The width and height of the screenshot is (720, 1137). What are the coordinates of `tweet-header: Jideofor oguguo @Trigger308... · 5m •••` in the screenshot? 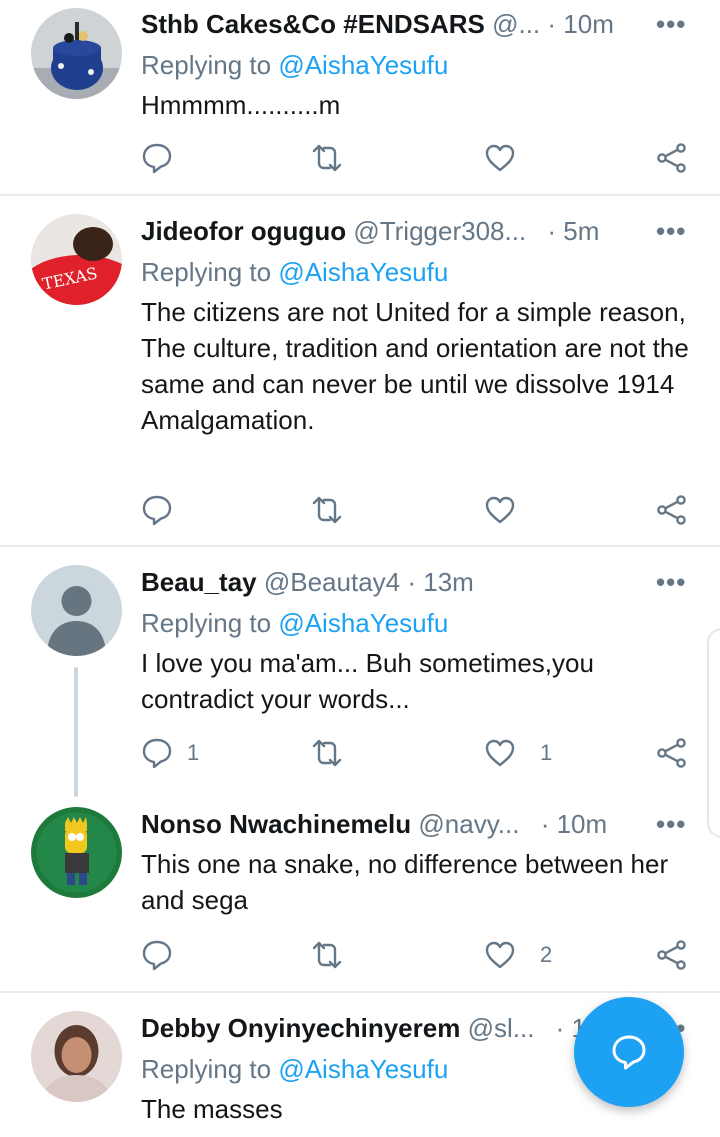 It's located at (416, 231).